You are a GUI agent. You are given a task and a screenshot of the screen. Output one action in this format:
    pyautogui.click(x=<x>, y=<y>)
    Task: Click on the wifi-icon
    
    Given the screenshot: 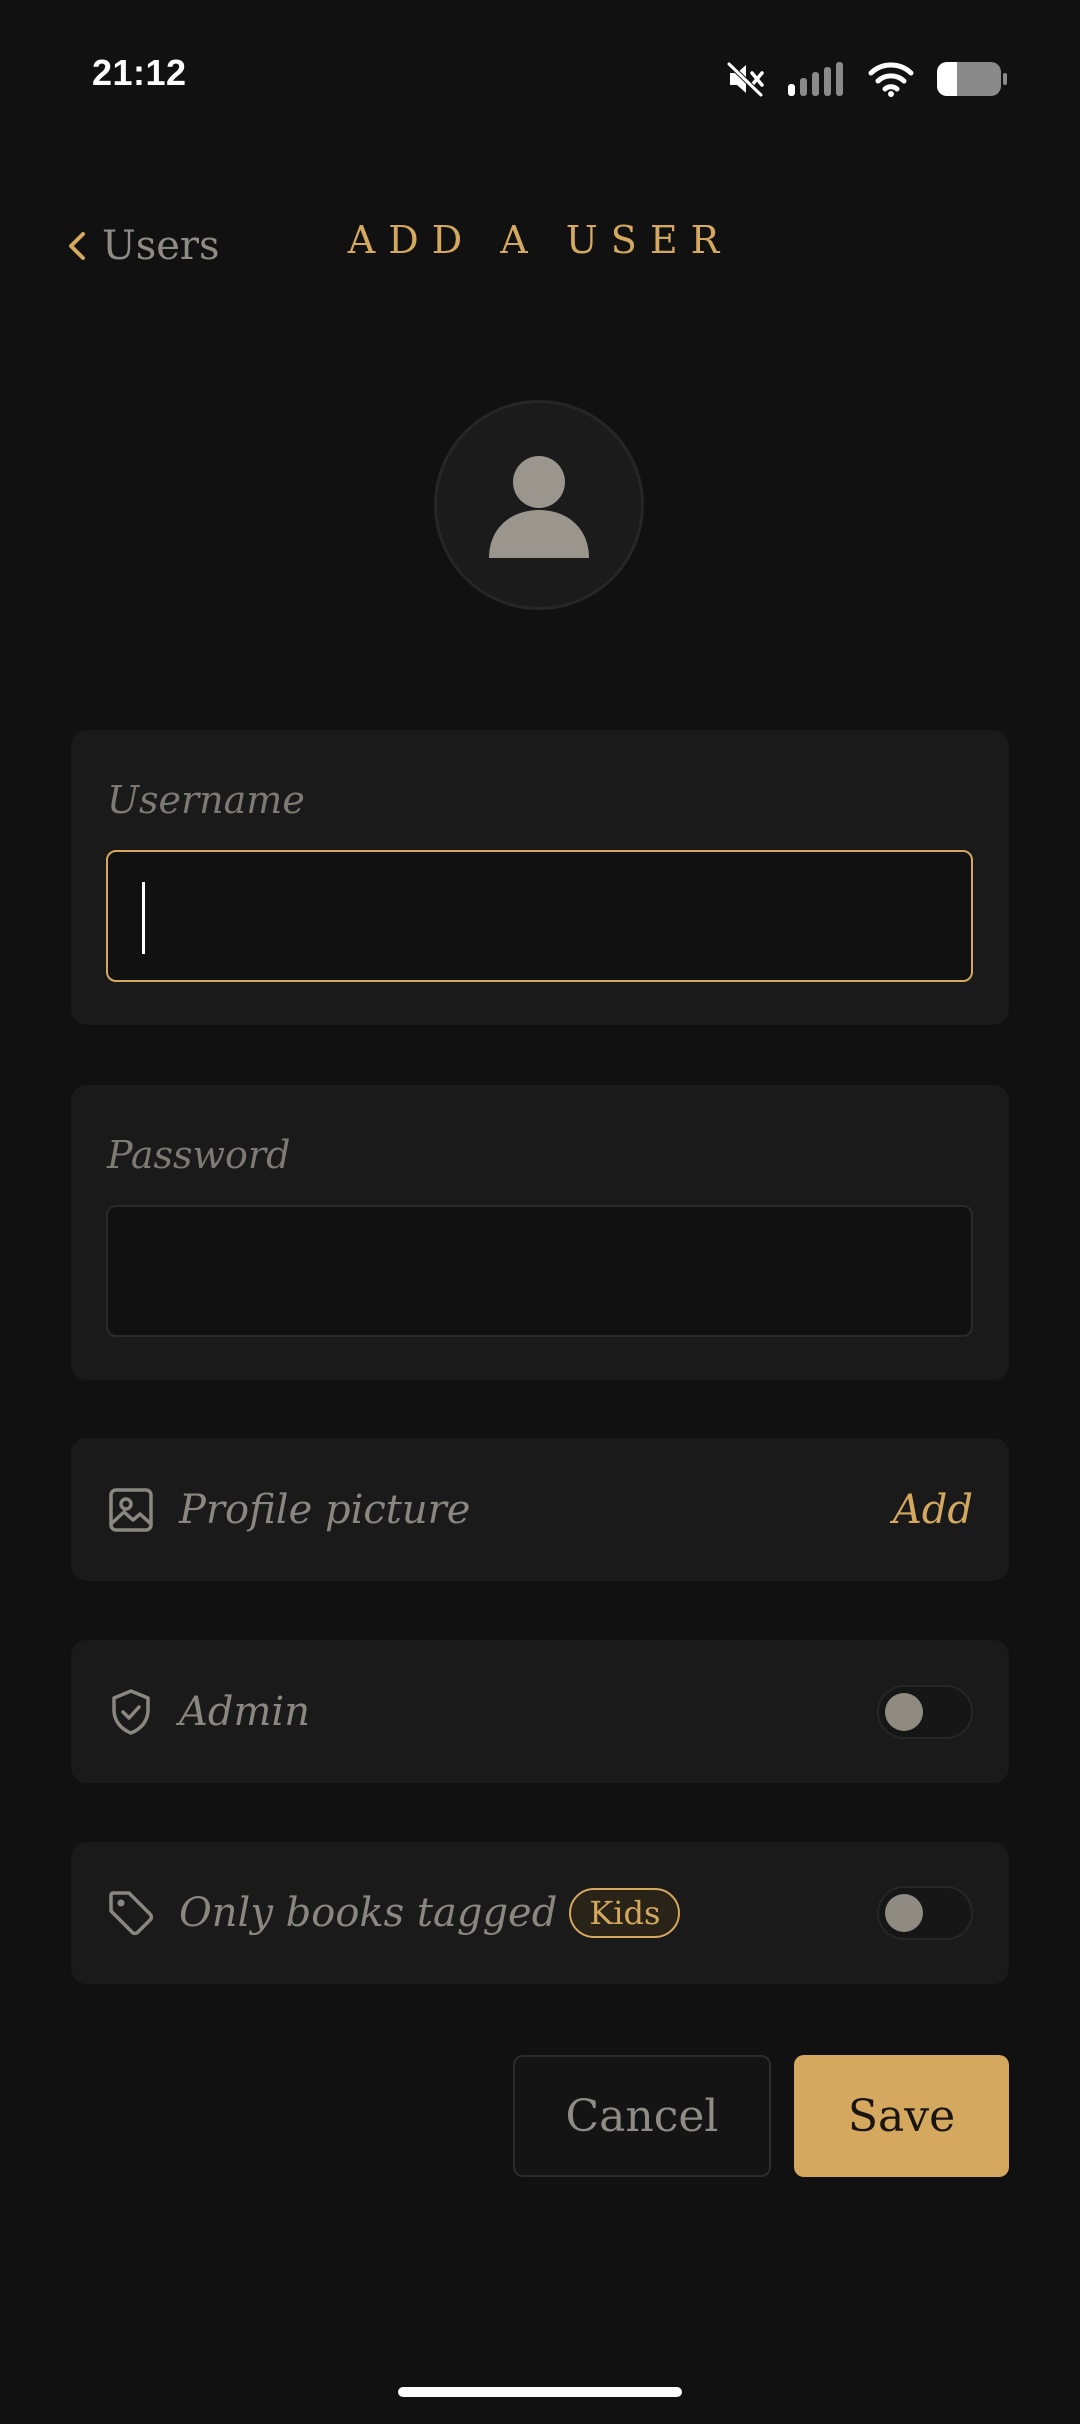 What is the action you would take?
    pyautogui.click(x=891, y=79)
    